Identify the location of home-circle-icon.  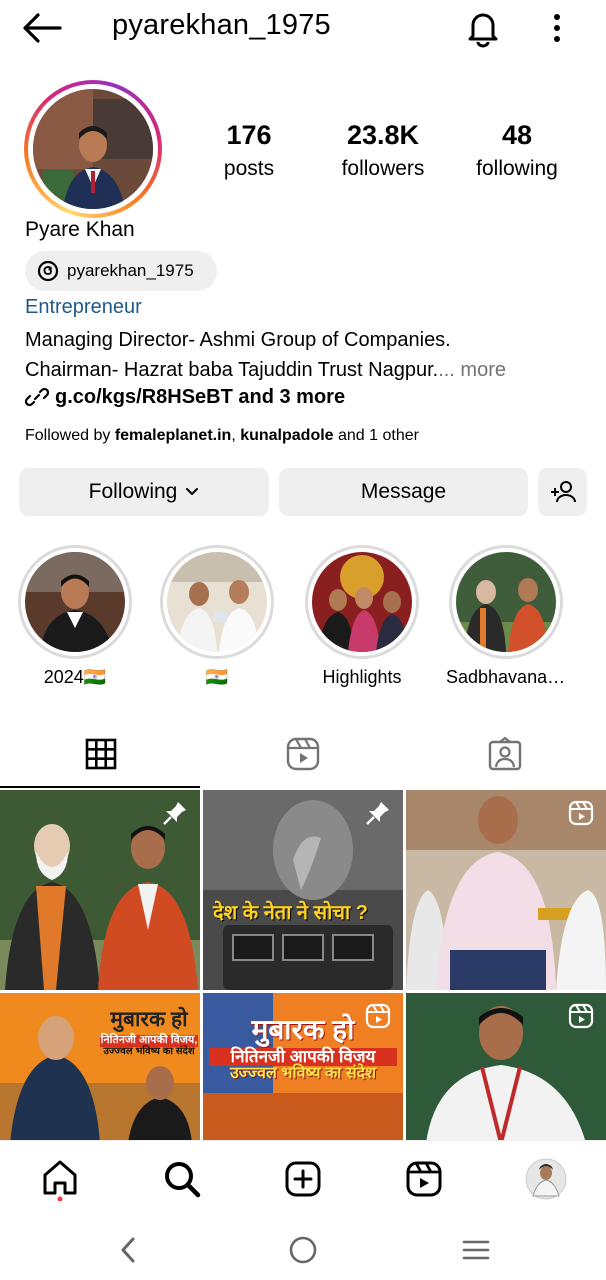
(303, 1250).